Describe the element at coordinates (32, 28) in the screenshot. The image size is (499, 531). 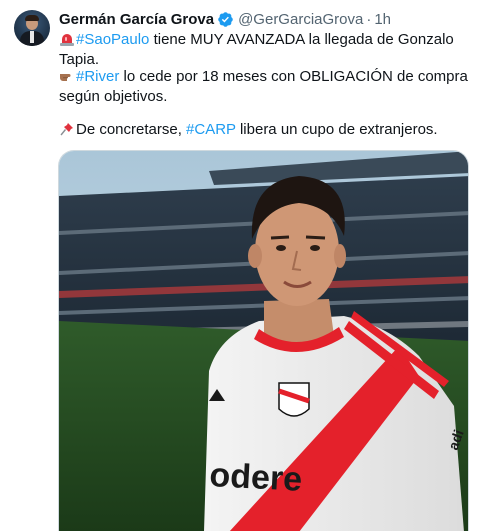
I see `avatar` at that location.